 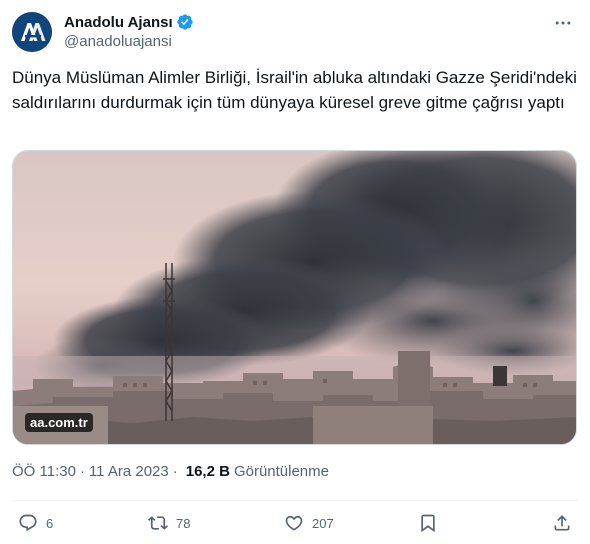 I want to click on verified-badge-icon, so click(x=185, y=22).